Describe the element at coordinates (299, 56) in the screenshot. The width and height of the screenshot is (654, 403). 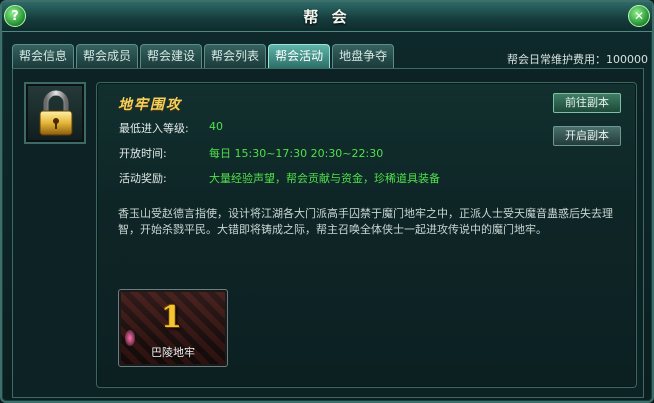
I see `tab-guild-activity: 帮会活动` at that location.